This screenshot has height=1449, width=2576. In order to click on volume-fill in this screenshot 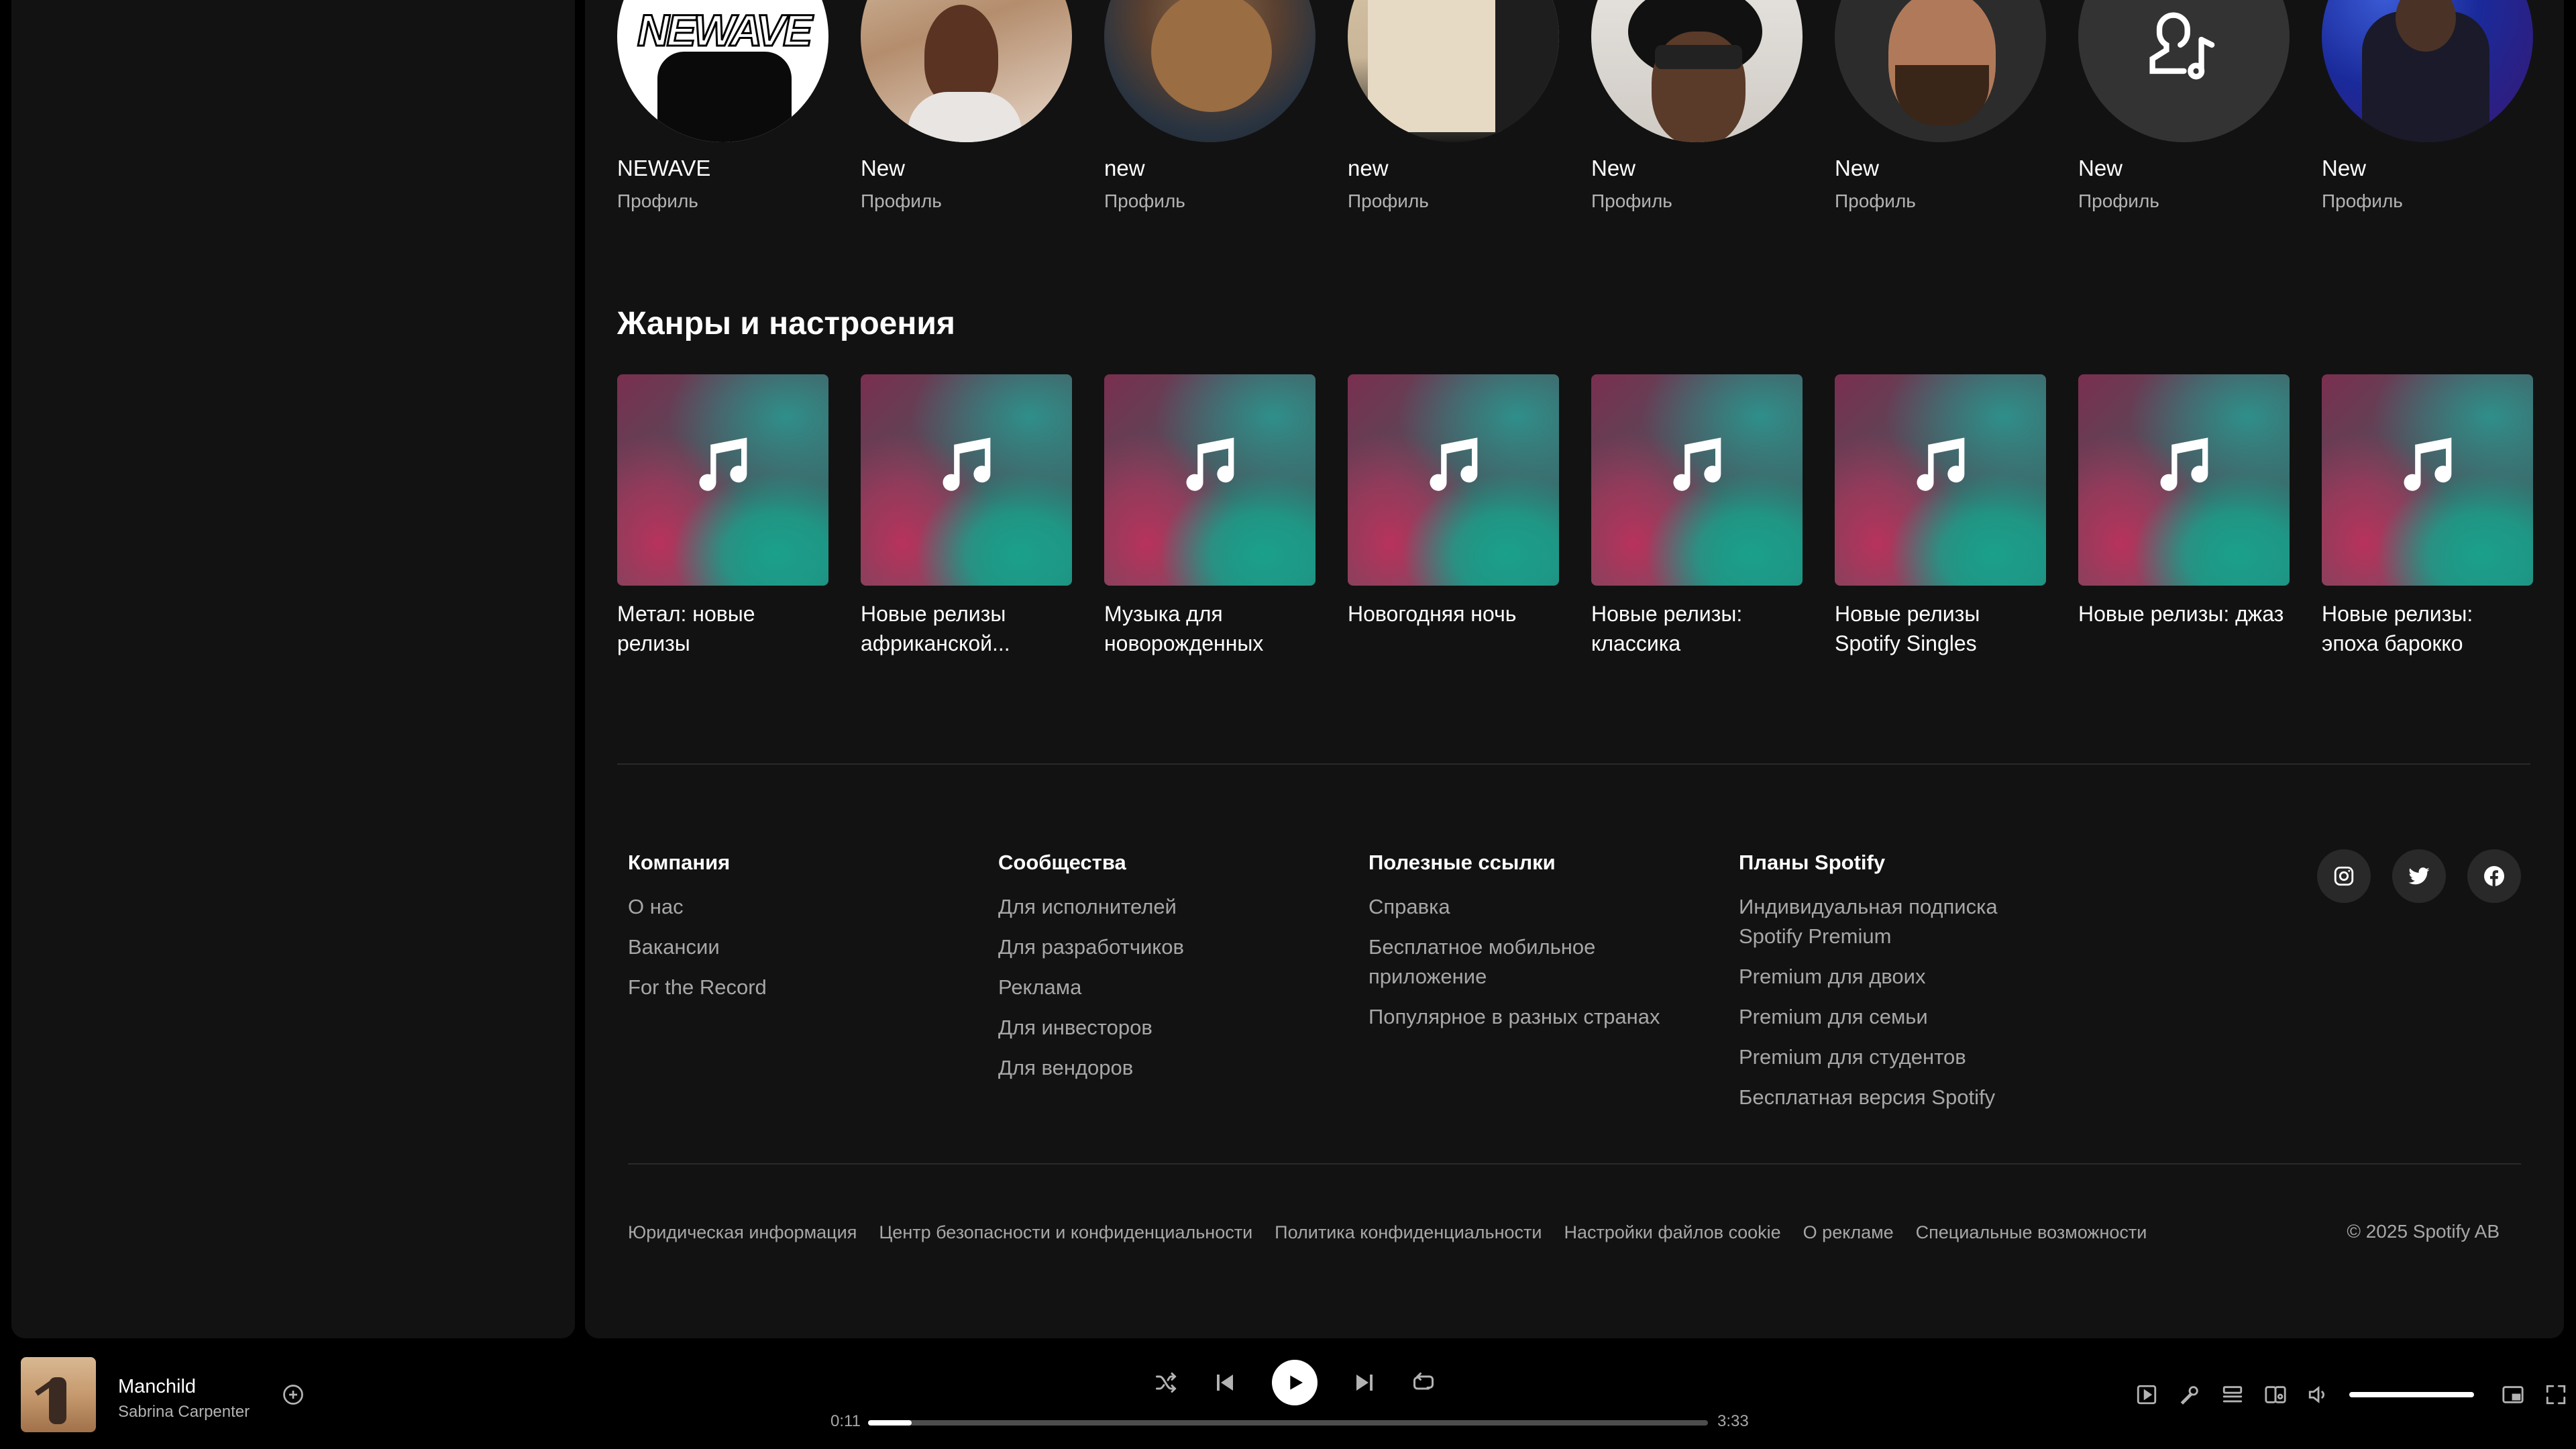, I will do `click(2411, 1394)`.